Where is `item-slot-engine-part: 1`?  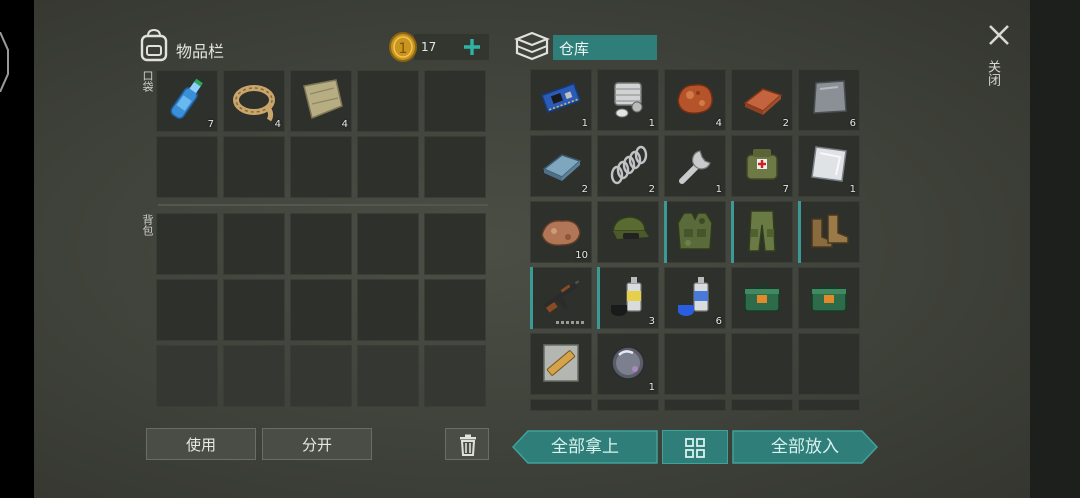 item-slot-engine-part: 1 is located at coordinates (628, 100).